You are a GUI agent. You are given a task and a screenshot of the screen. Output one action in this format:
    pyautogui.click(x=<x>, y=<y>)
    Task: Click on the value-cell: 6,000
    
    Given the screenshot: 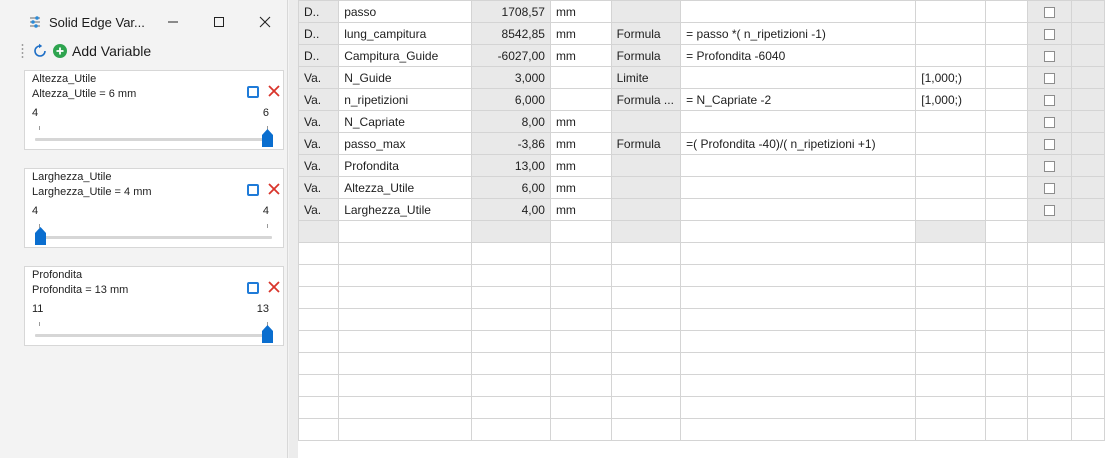 What is the action you would take?
    pyautogui.click(x=511, y=99)
    